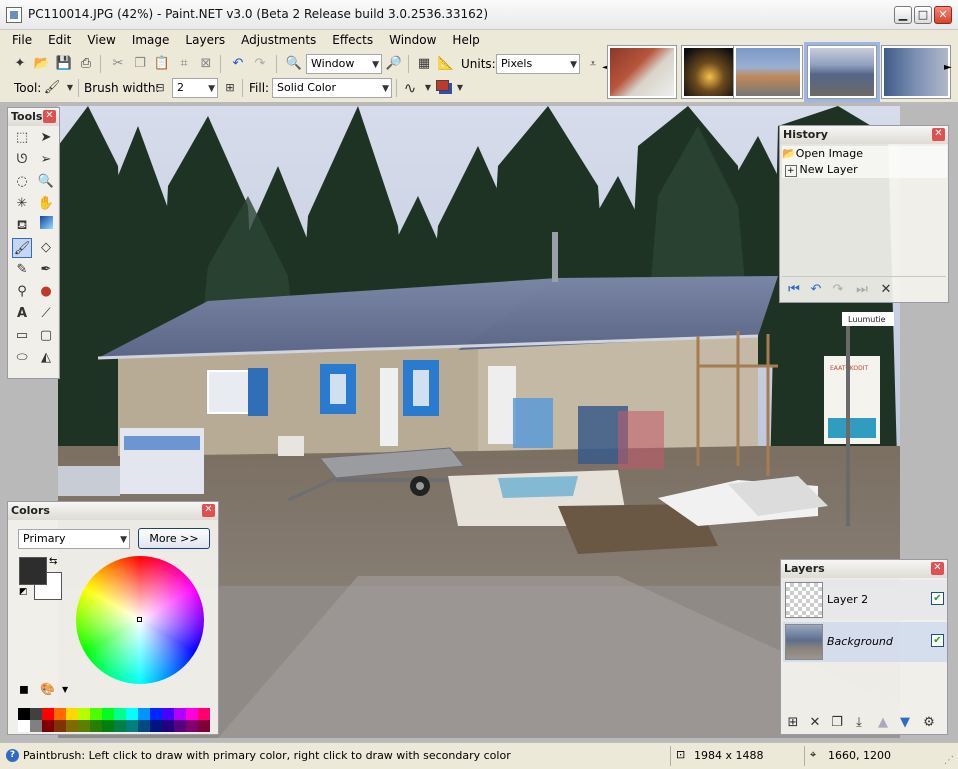 The width and height of the screenshot is (958, 769). What do you see at coordinates (948, 67) in the screenshot?
I see `thumbnails-next-arrow: ►` at bounding box center [948, 67].